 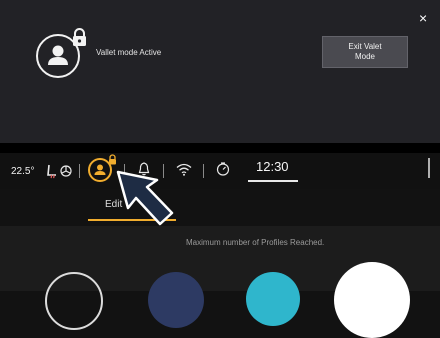 I want to click on wifi-icon, so click(x=184, y=169).